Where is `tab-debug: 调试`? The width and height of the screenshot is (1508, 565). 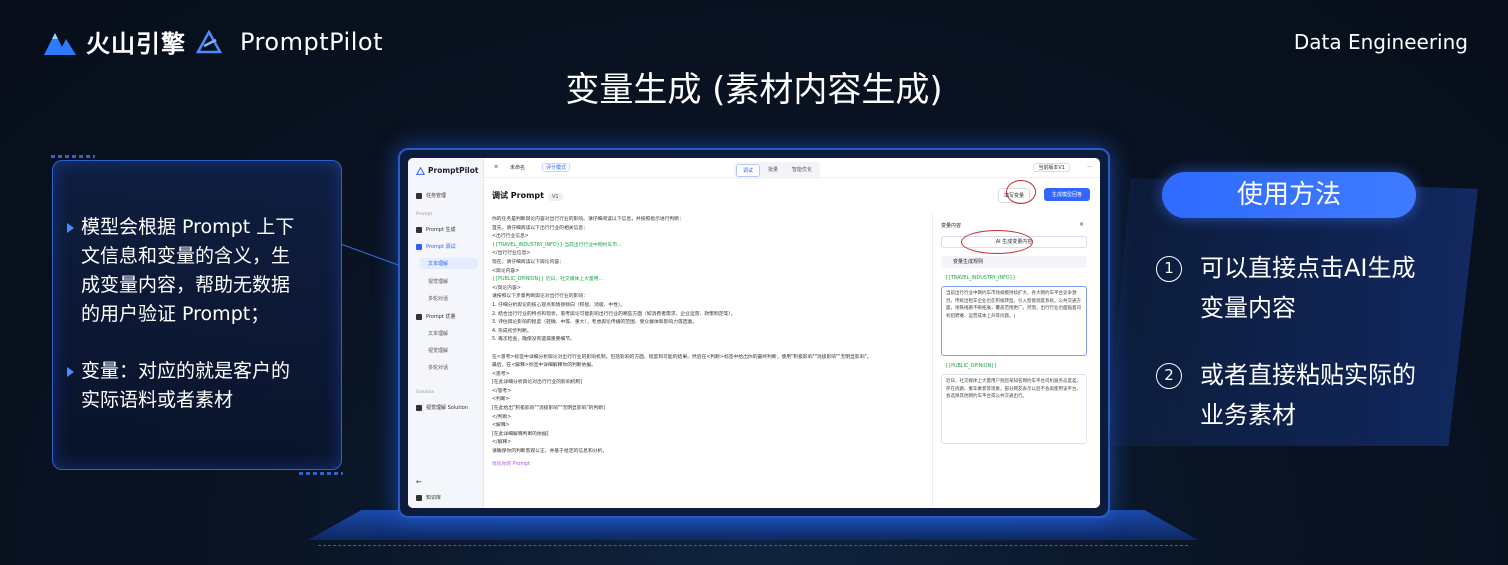 tab-debug: 调试 is located at coordinates (748, 170).